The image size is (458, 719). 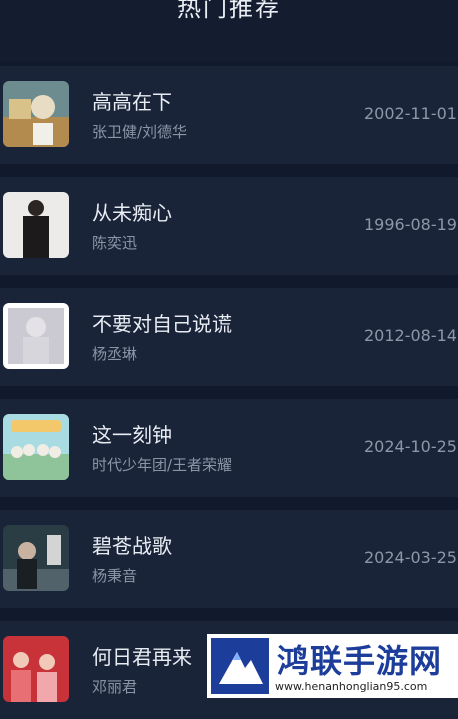 What do you see at coordinates (360, 661) in the screenshot?
I see `watermark-name: 鸿联手游网` at bounding box center [360, 661].